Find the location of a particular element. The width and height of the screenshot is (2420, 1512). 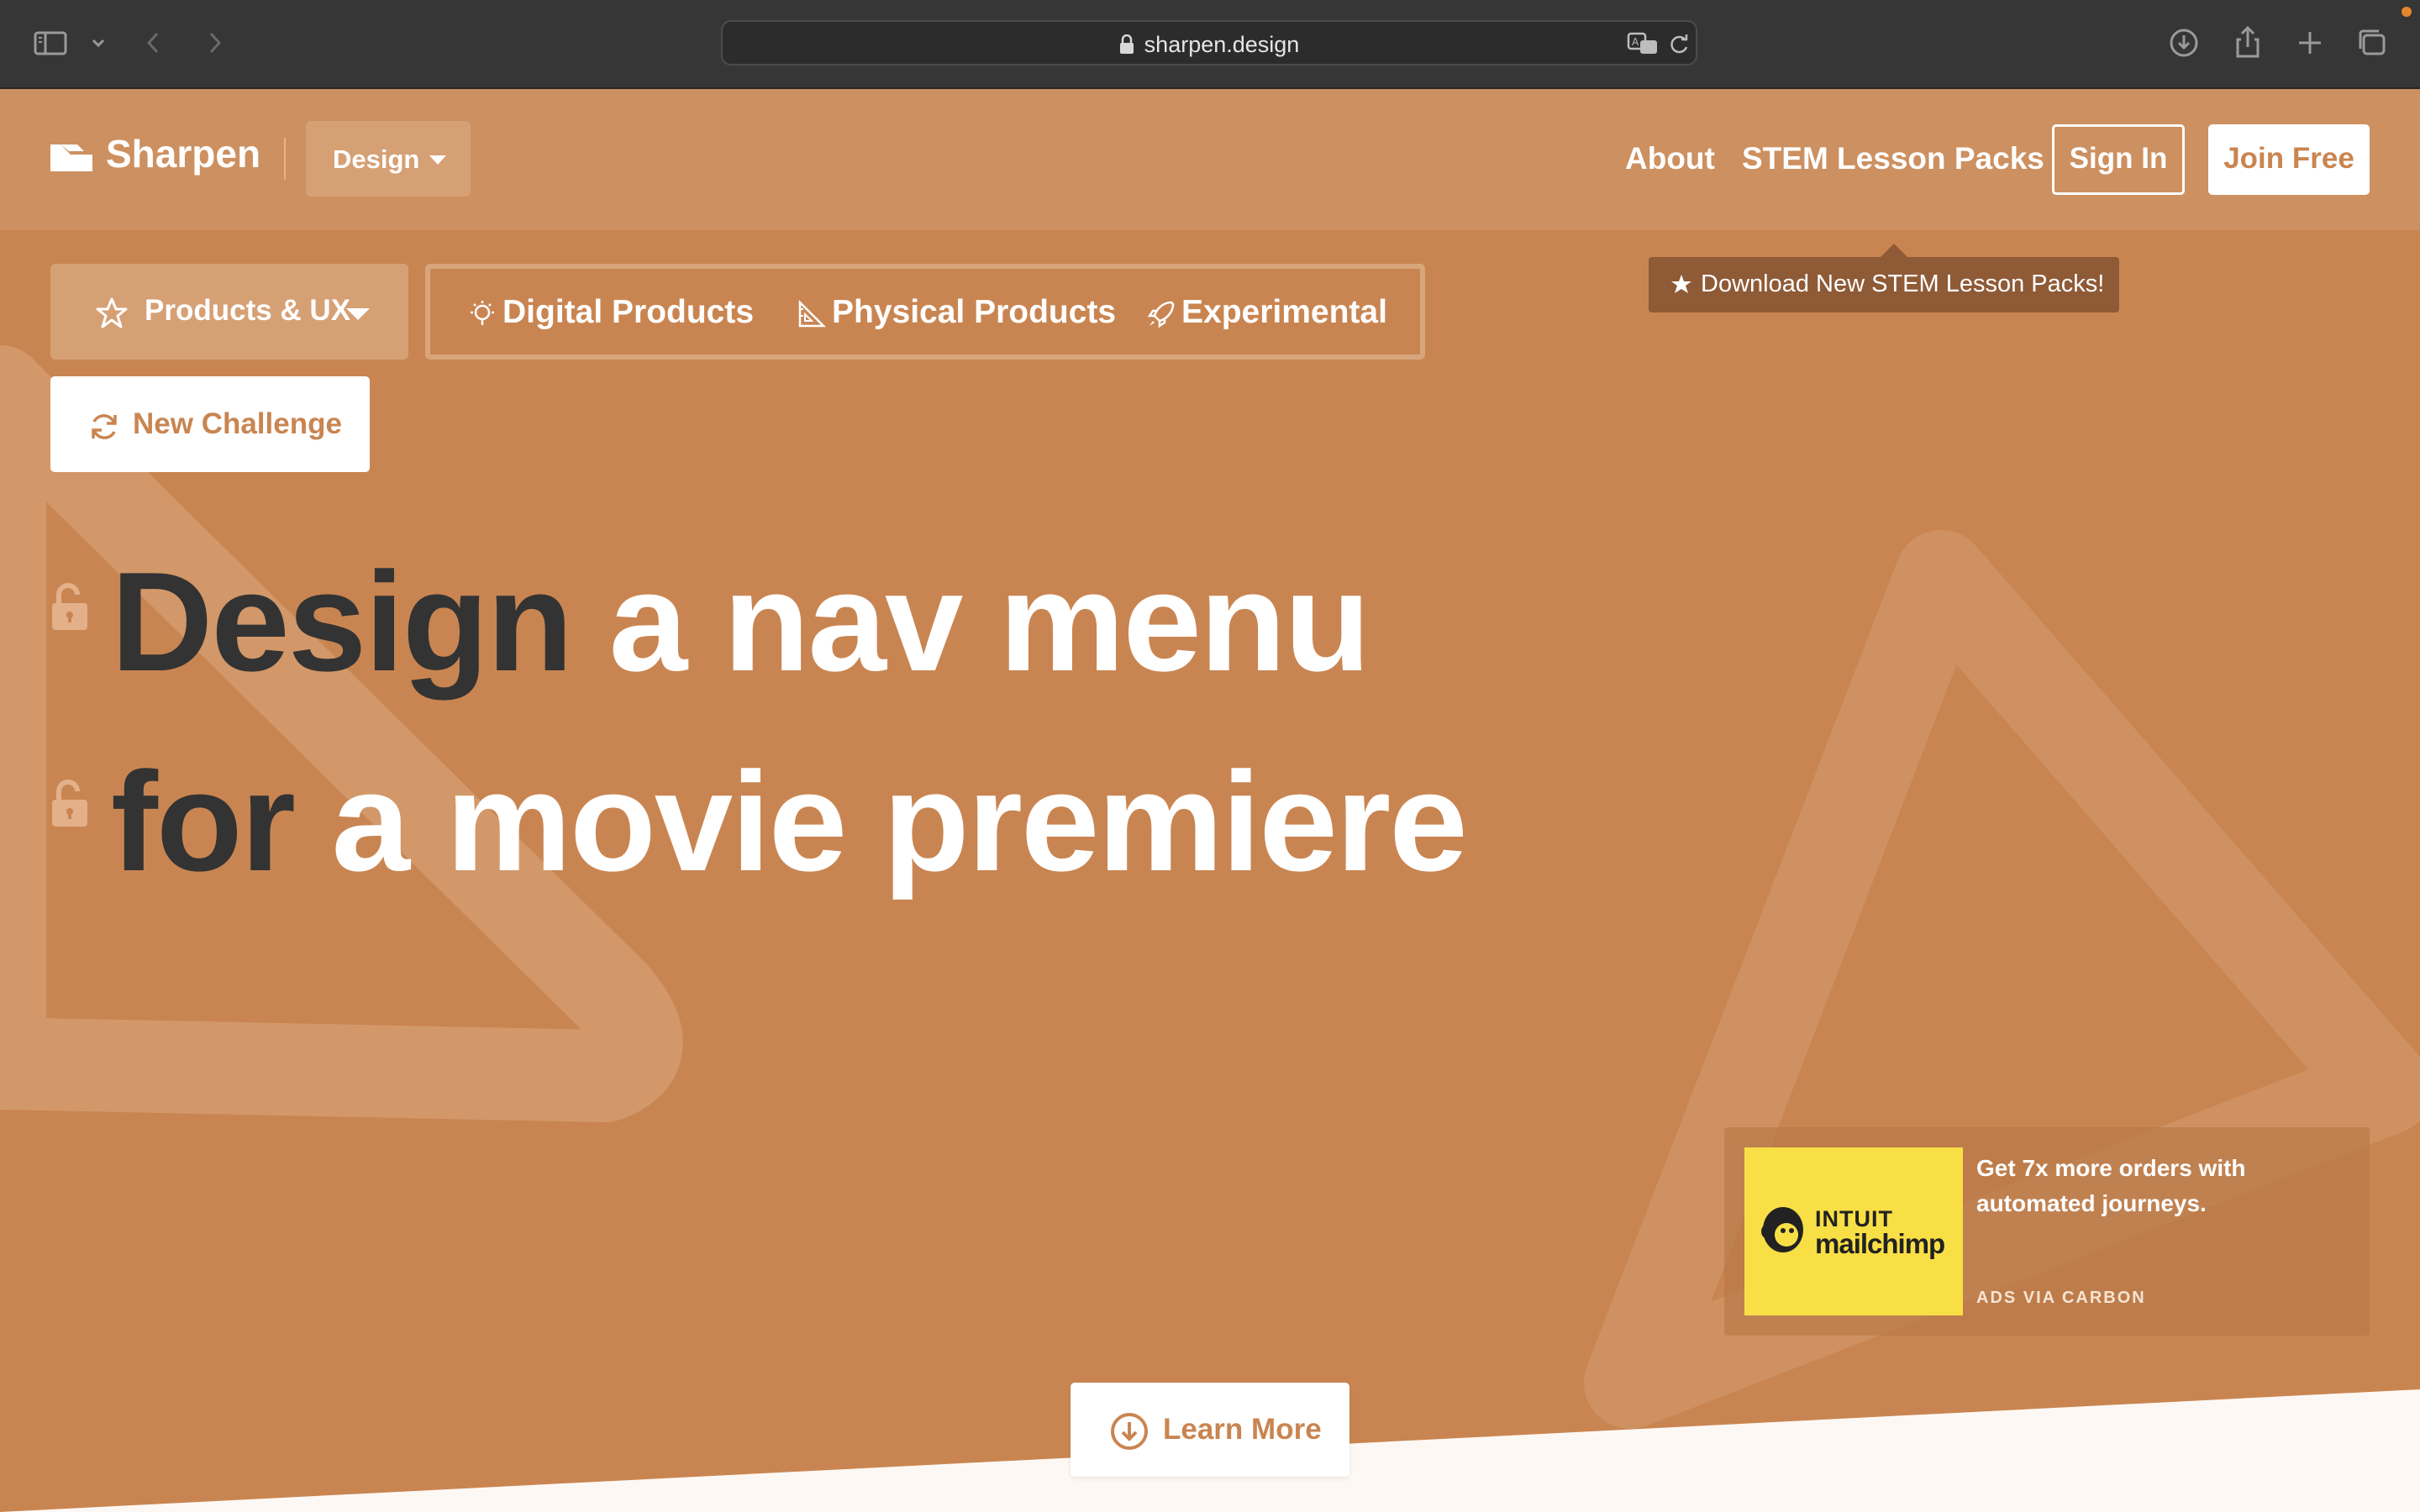

sidebar-icon is located at coordinates (52, 43).